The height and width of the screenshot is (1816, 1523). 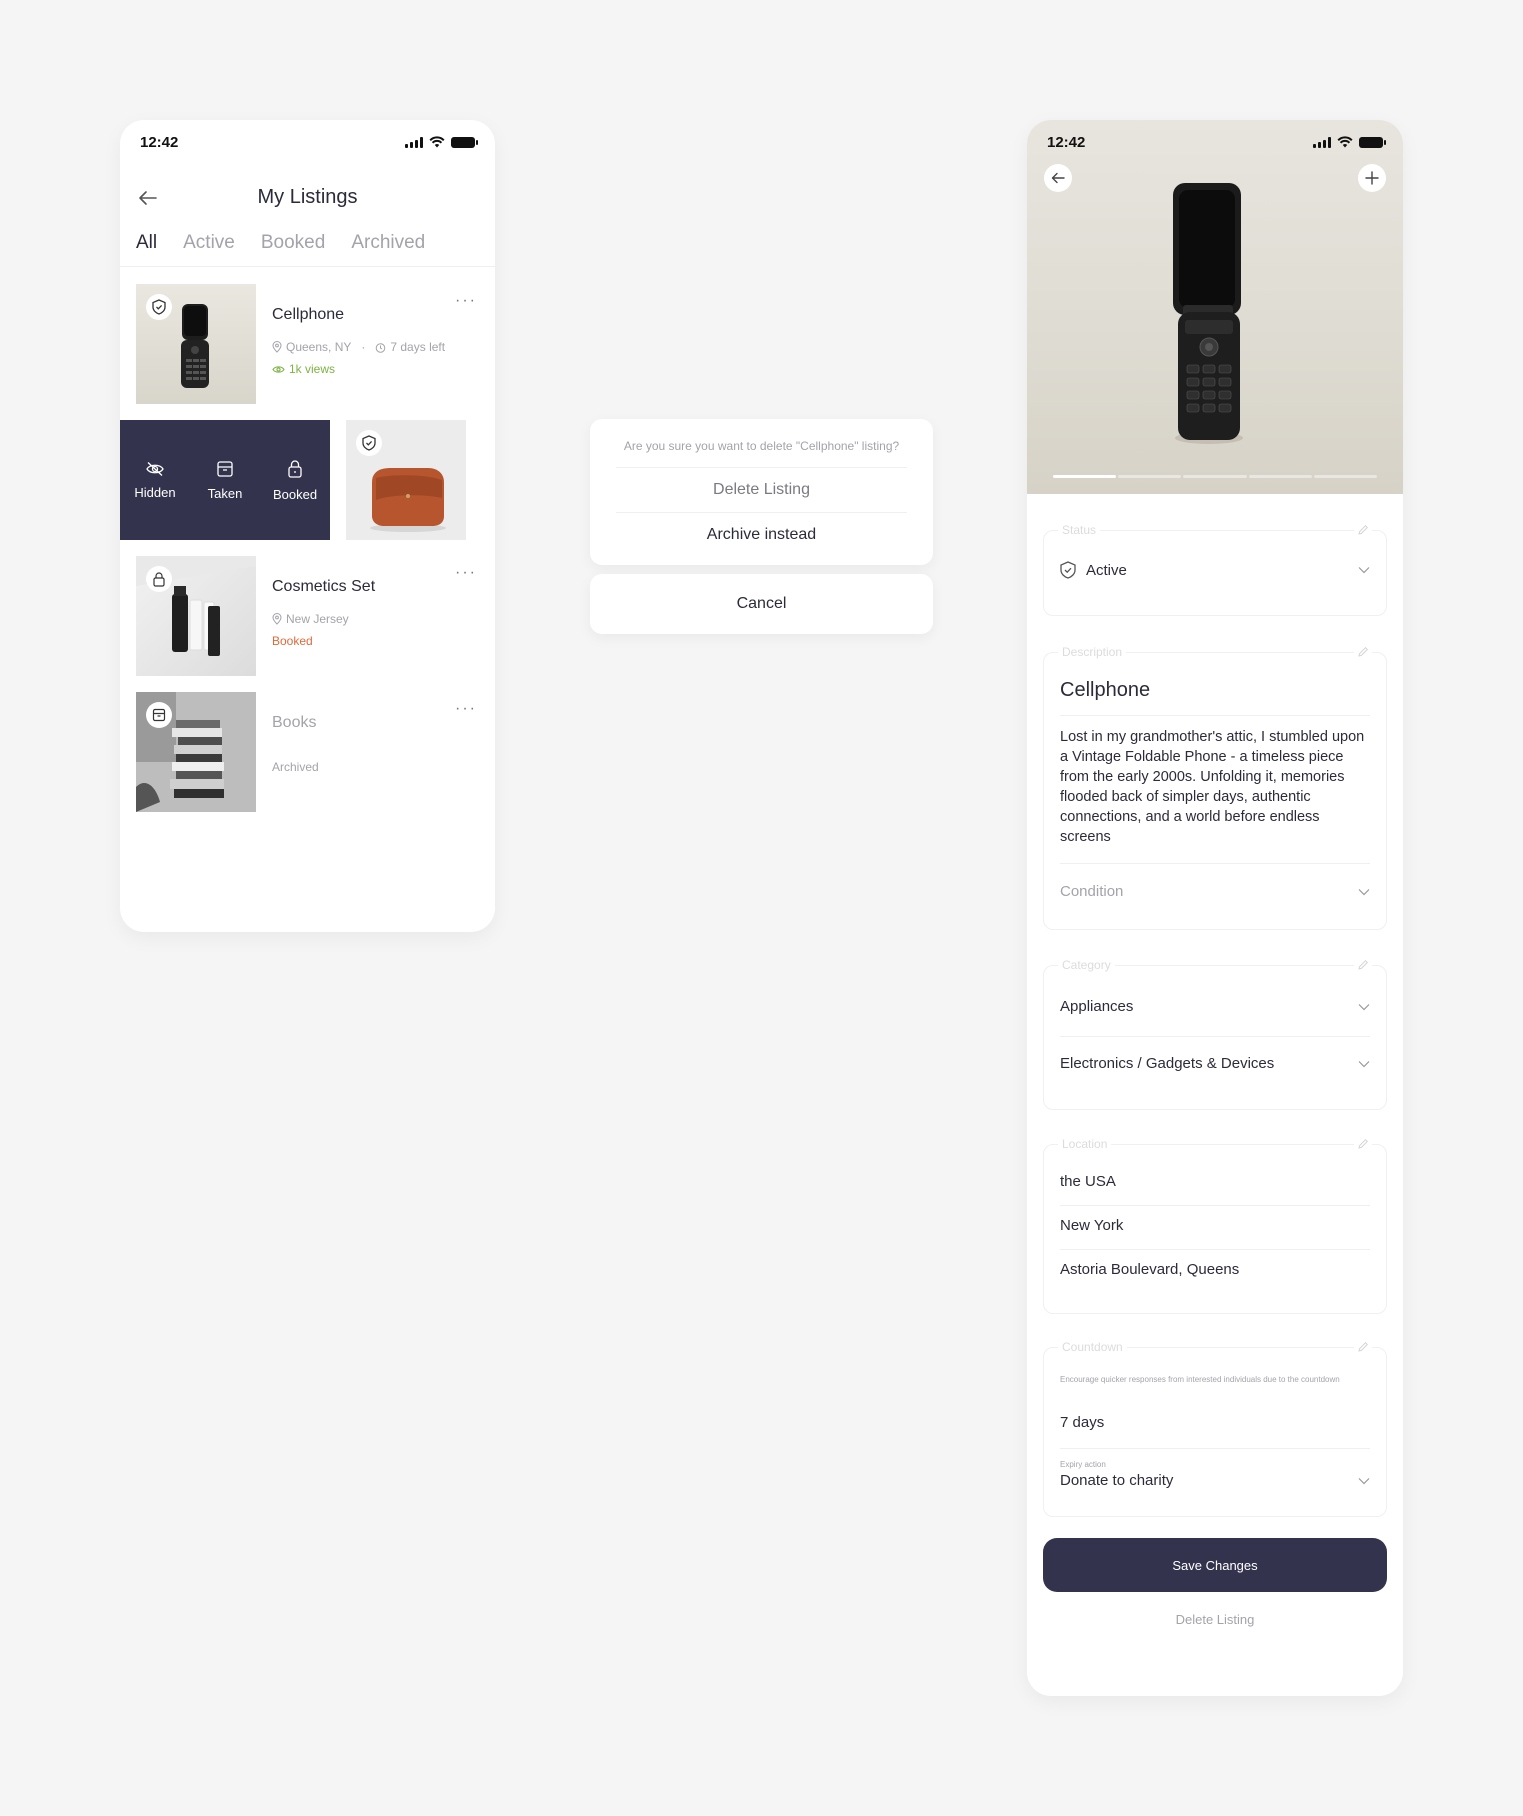 I want to click on item-title: Cellphone, so click(x=308, y=314).